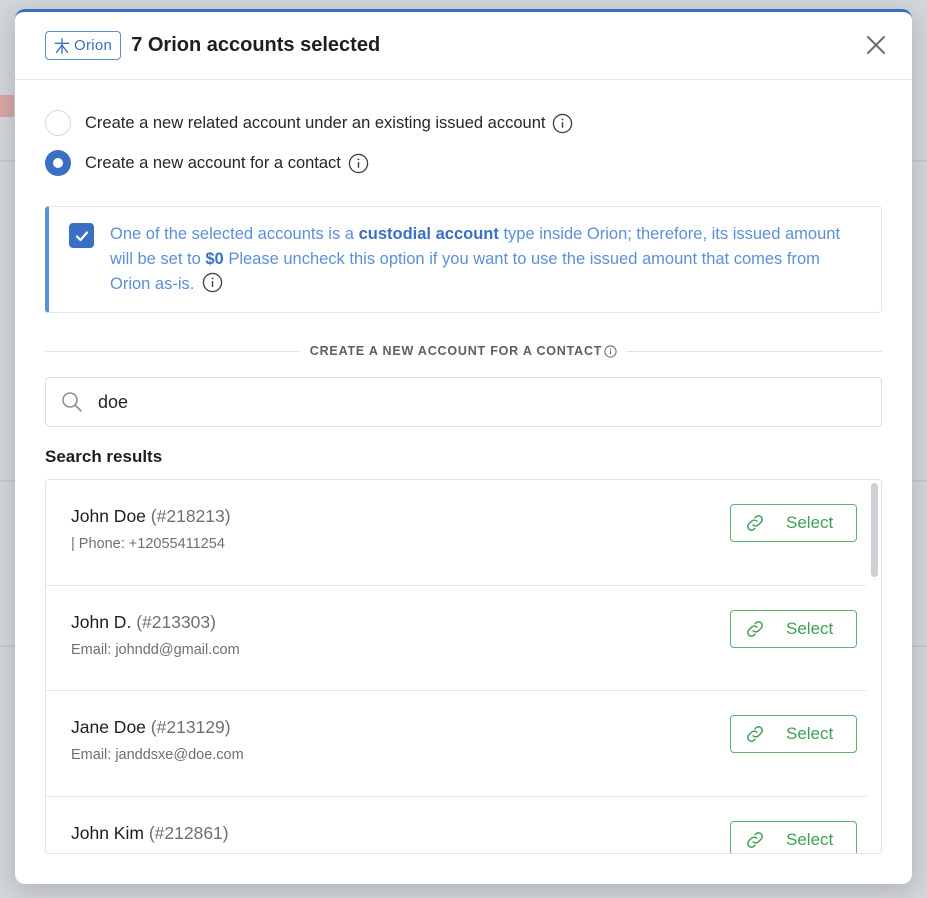  What do you see at coordinates (234, 234) in the screenshot?
I see `notice-text-part: One of the selected accounts is a` at bounding box center [234, 234].